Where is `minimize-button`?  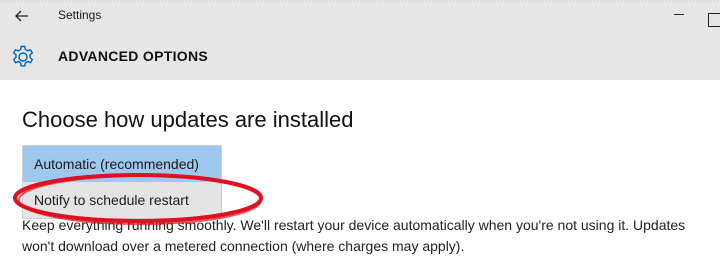 minimize-button is located at coordinates (679, 14).